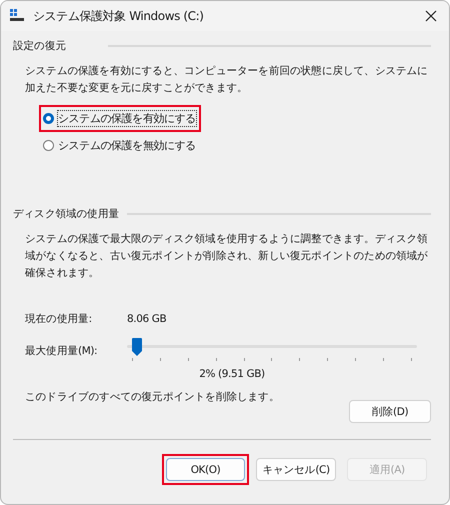 The image size is (450, 505). What do you see at coordinates (205, 469) in the screenshot?
I see `dialog-button: OK(O)` at bounding box center [205, 469].